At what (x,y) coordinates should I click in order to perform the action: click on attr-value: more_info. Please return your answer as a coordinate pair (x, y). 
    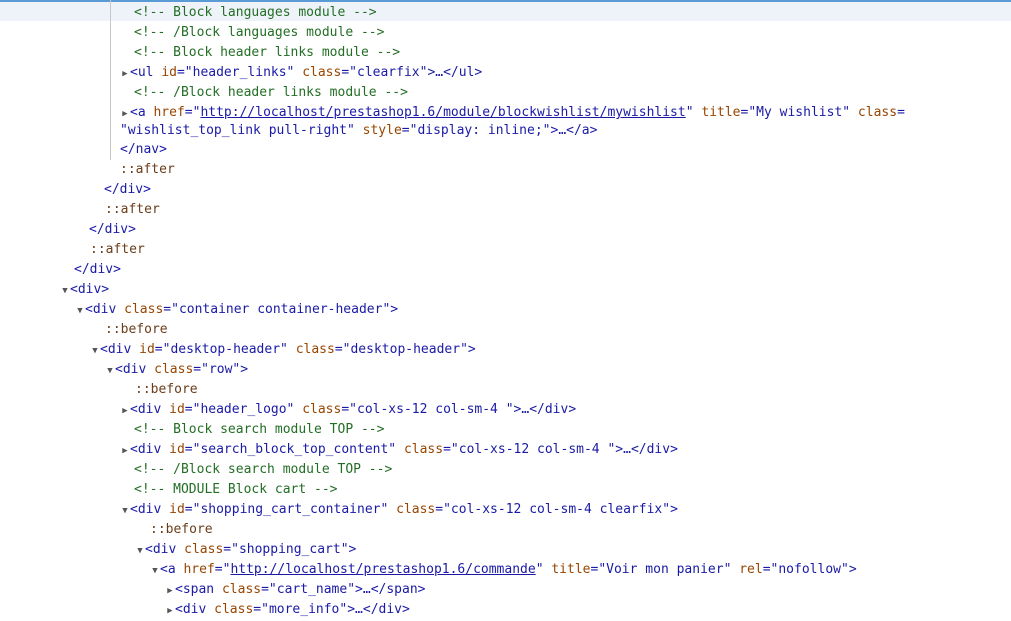
    Looking at the image, I should click on (304, 609).